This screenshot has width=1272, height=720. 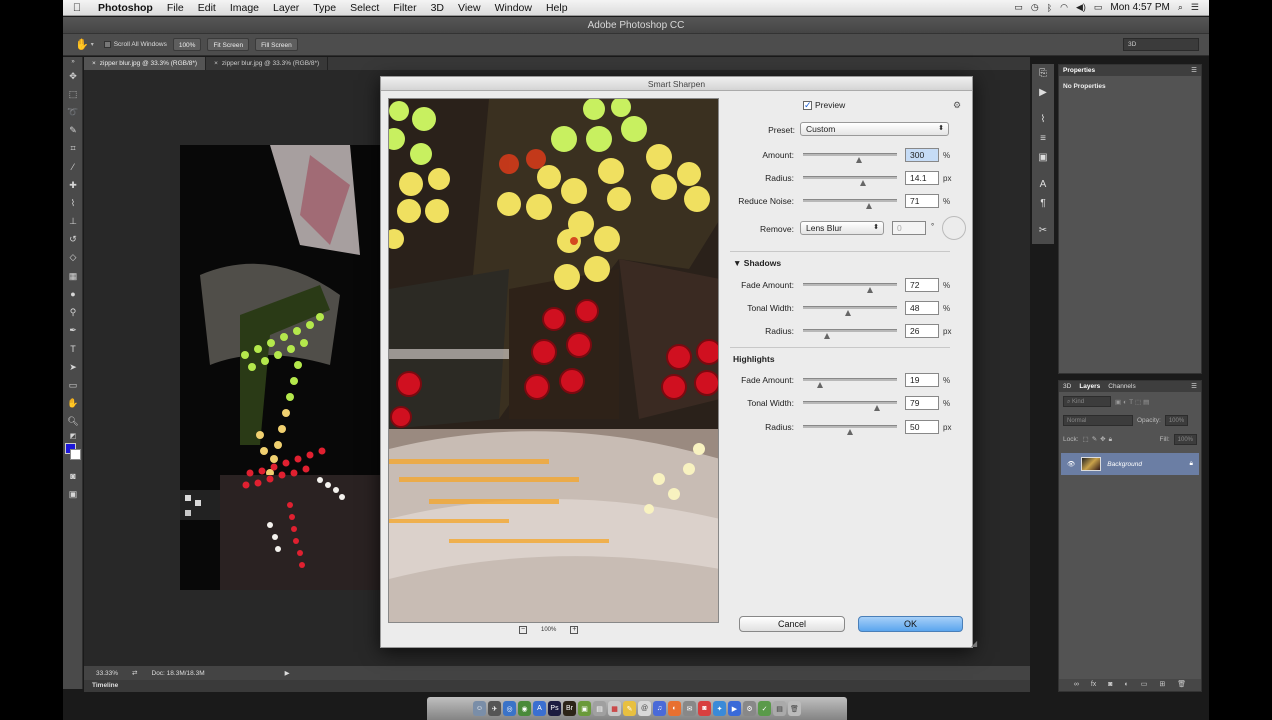 I want to click on tab-3d: 3D, so click(x=1067, y=386).